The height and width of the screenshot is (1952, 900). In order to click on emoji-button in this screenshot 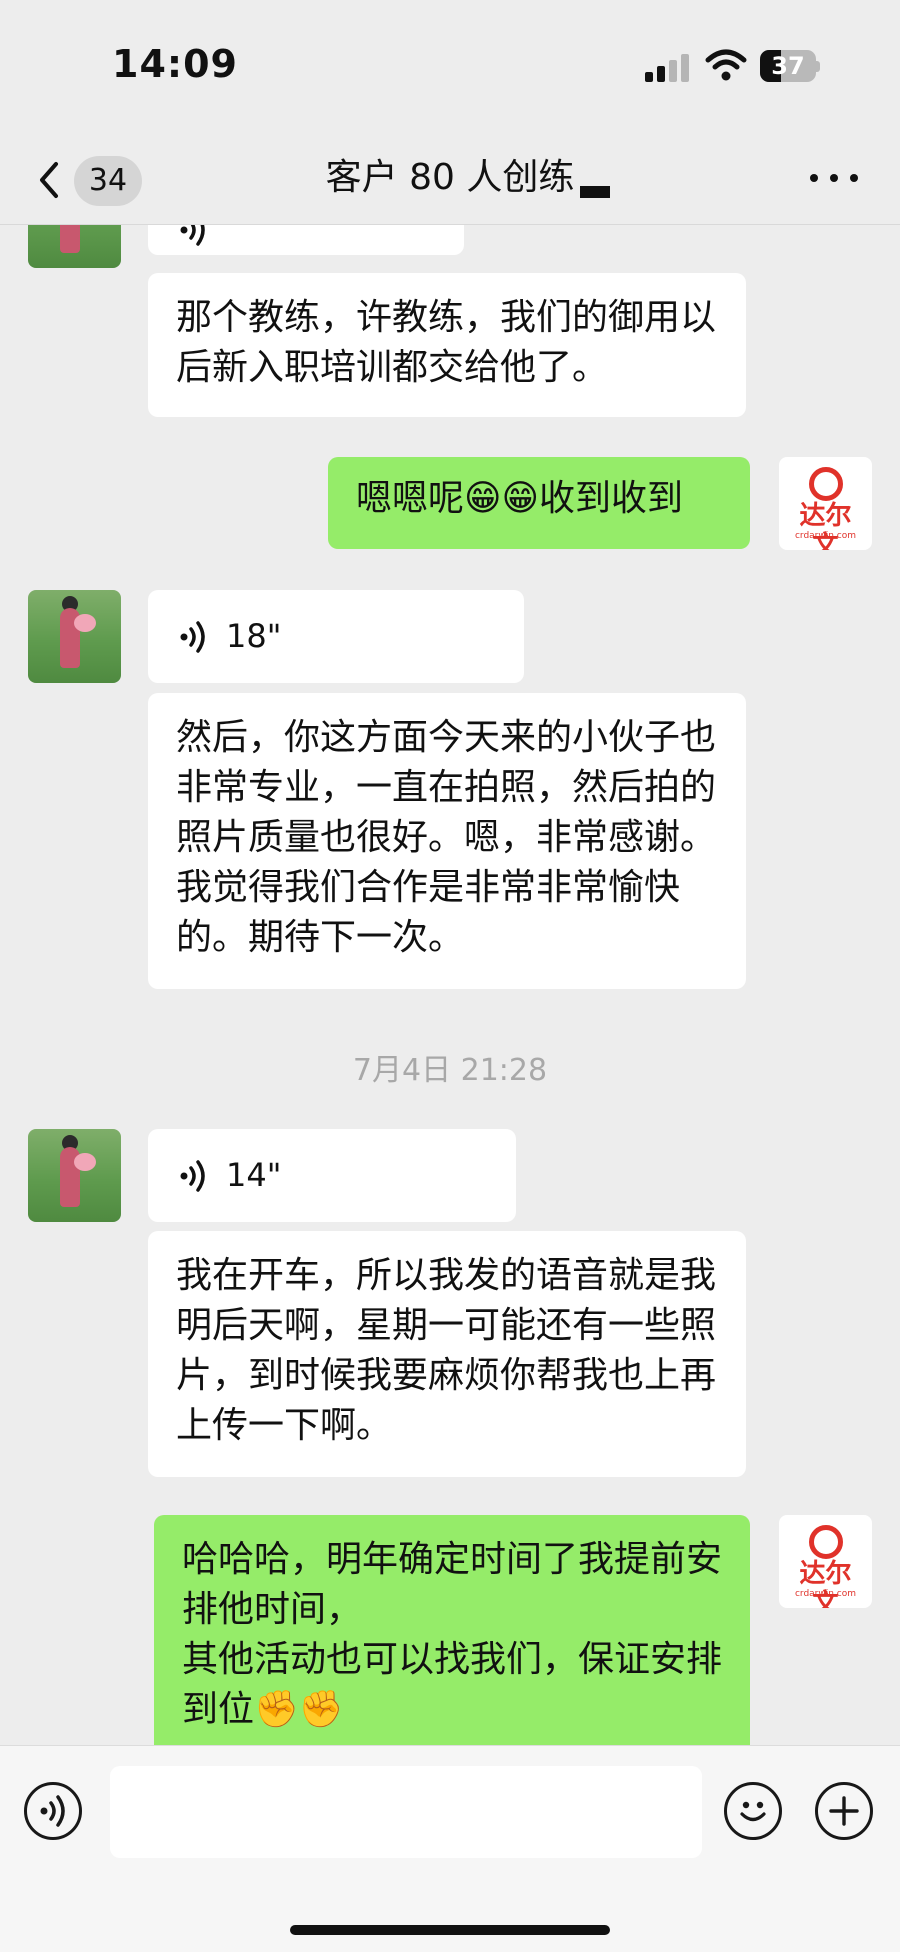, I will do `click(753, 1811)`.